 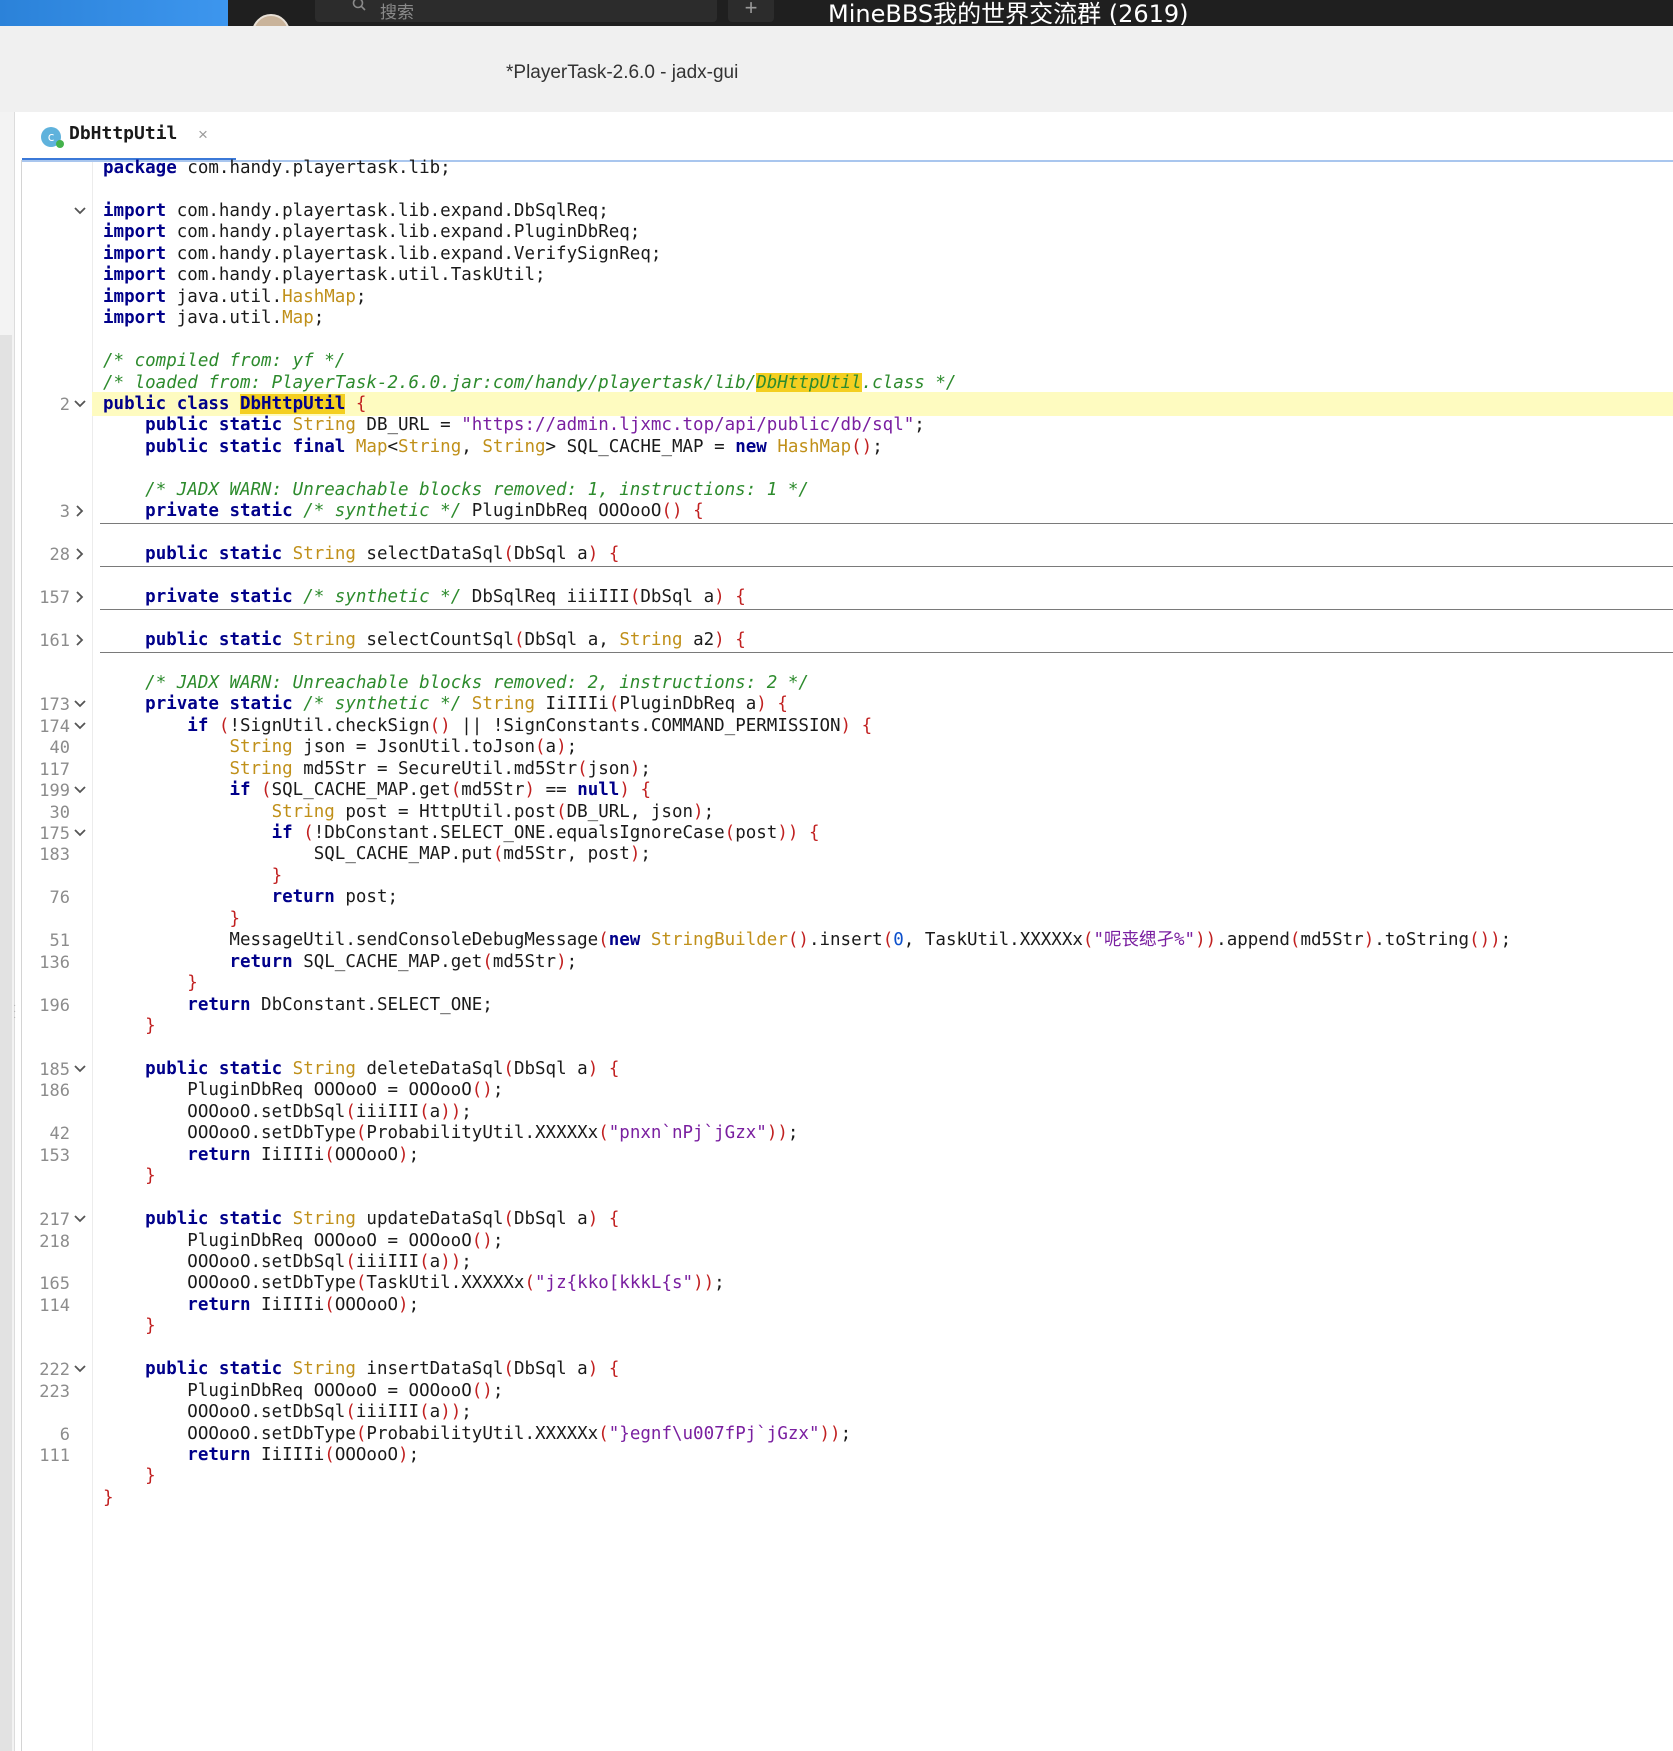 What do you see at coordinates (340, 747) in the screenshot?
I see `code-line: String json = JsonUtil.toJson(a);` at bounding box center [340, 747].